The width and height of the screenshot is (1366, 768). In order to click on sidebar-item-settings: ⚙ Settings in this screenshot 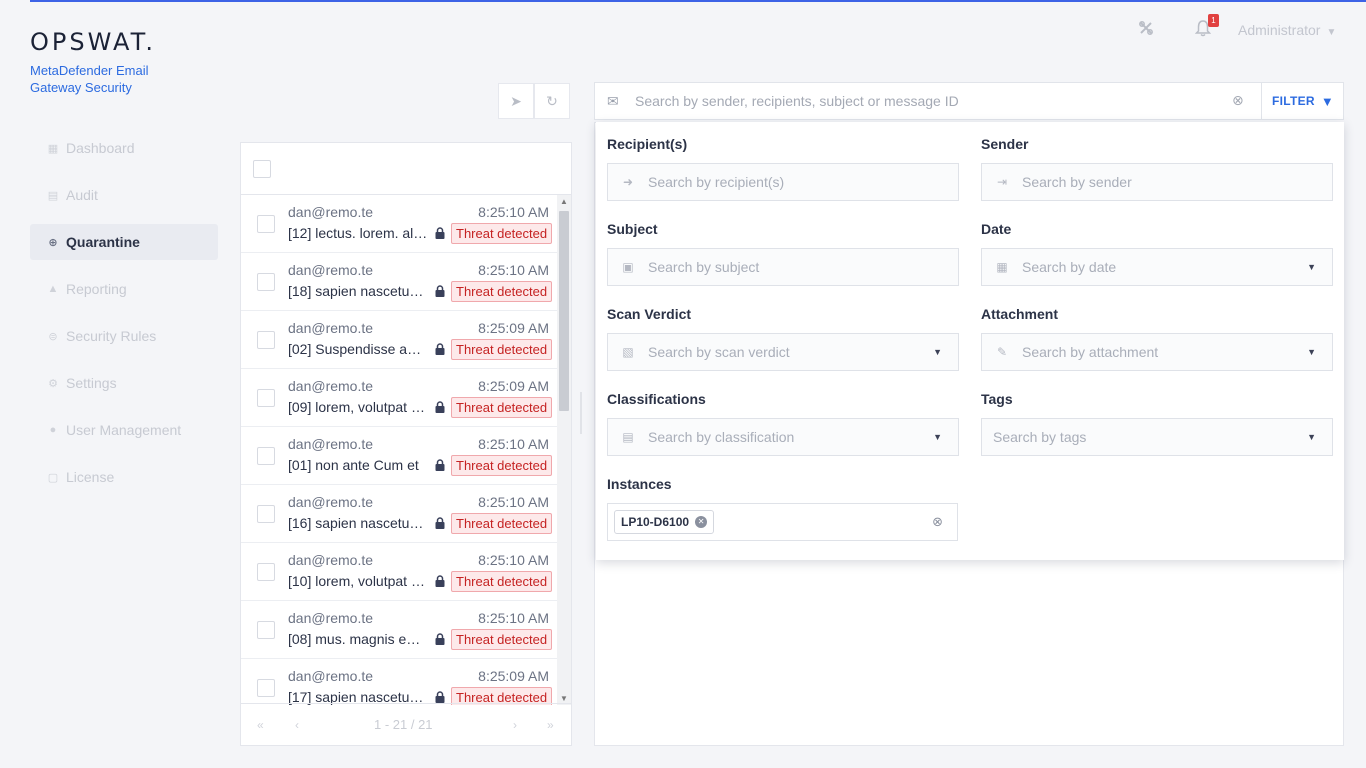, I will do `click(124, 383)`.